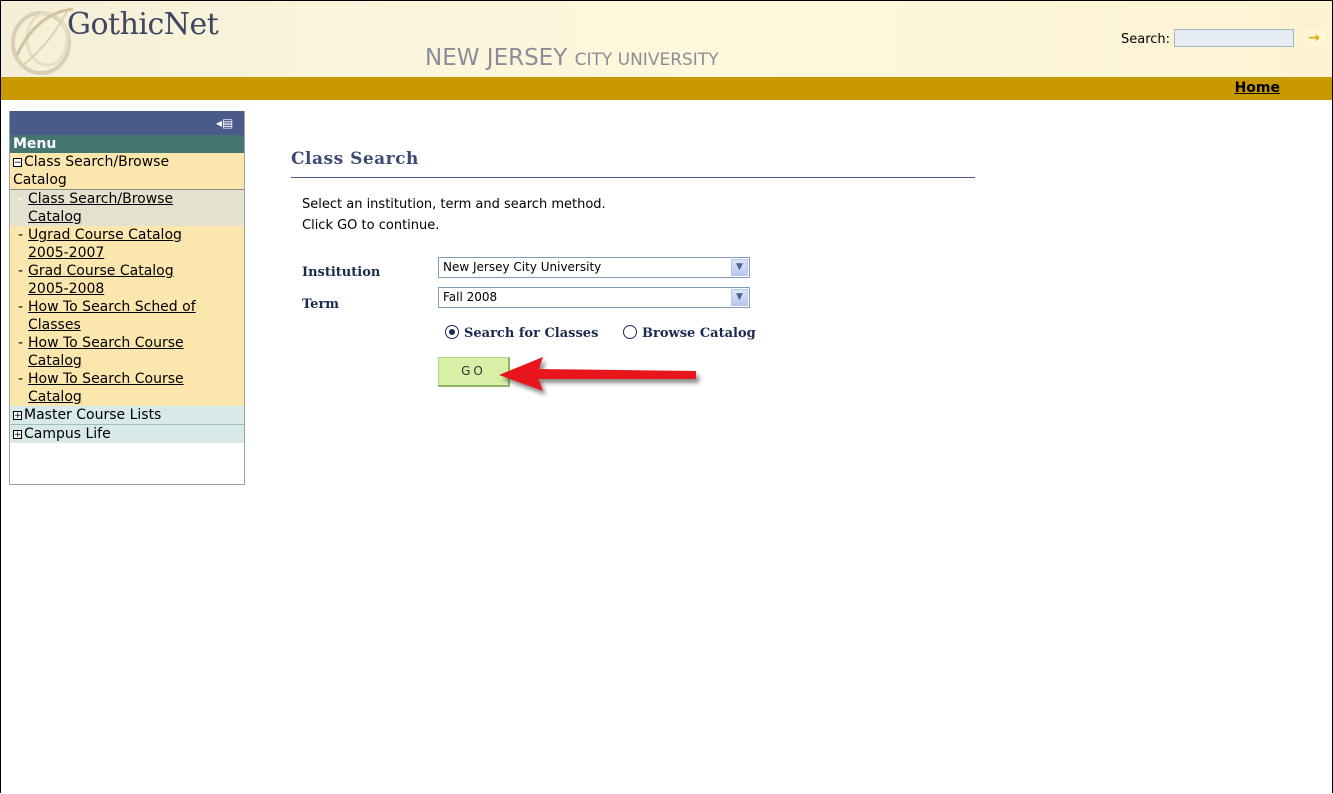 The width and height of the screenshot is (1333, 794). I want to click on menu-group-campus-life: + Campus Life, so click(127, 434).